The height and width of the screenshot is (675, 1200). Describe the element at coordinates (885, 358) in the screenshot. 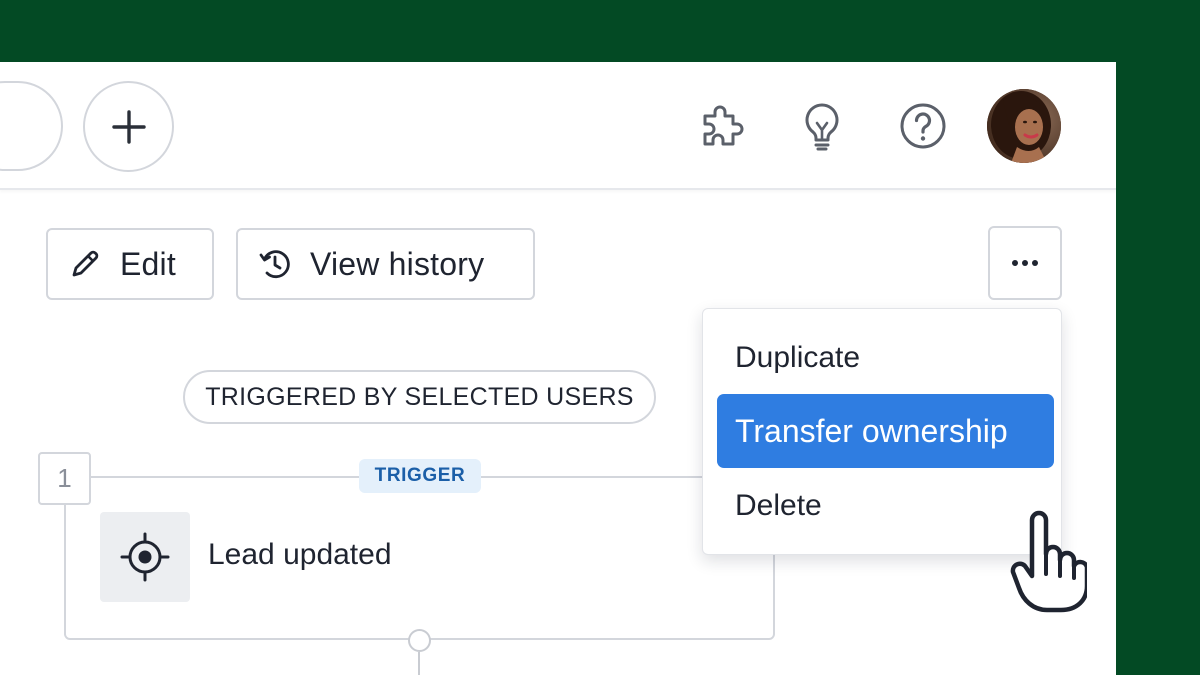

I see `menu-item-duplicate: Duplicate` at that location.